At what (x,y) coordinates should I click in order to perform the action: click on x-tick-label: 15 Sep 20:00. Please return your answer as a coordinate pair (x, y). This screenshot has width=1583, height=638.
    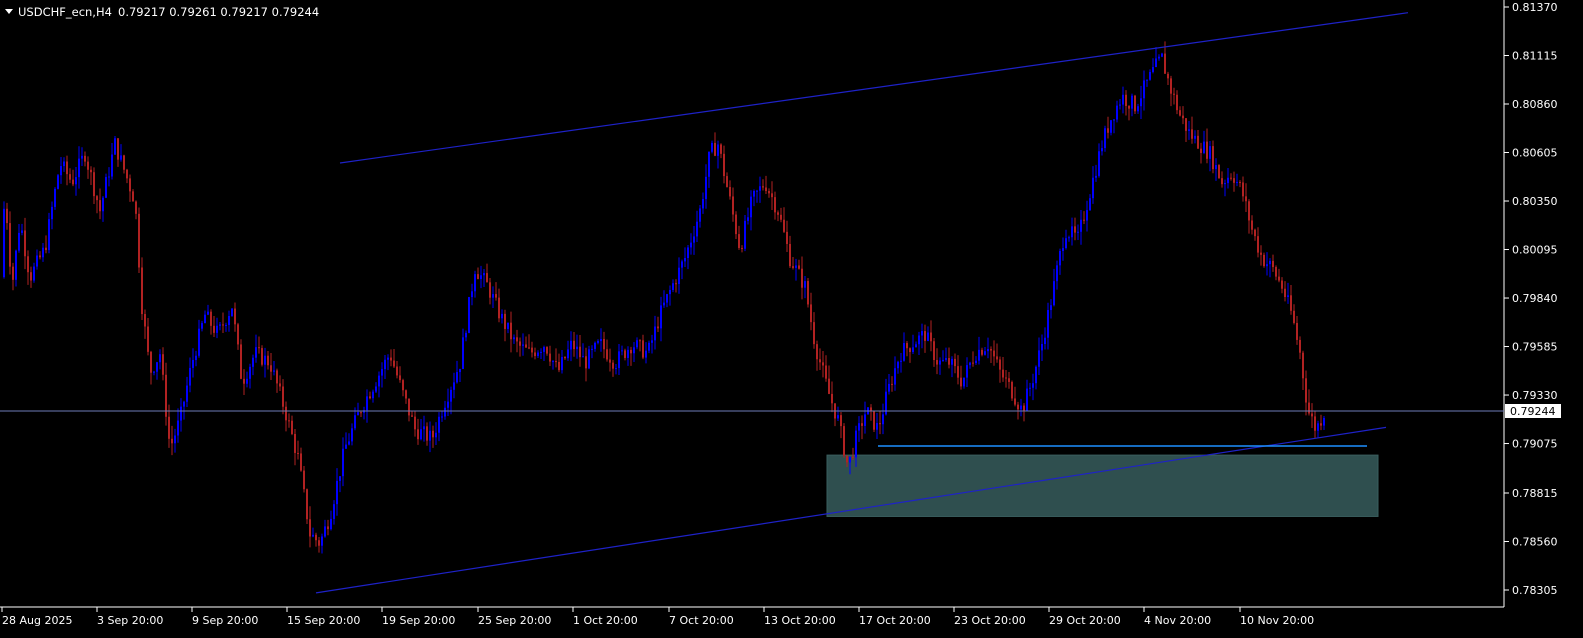
    Looking at the image, I should click on (323, 620).